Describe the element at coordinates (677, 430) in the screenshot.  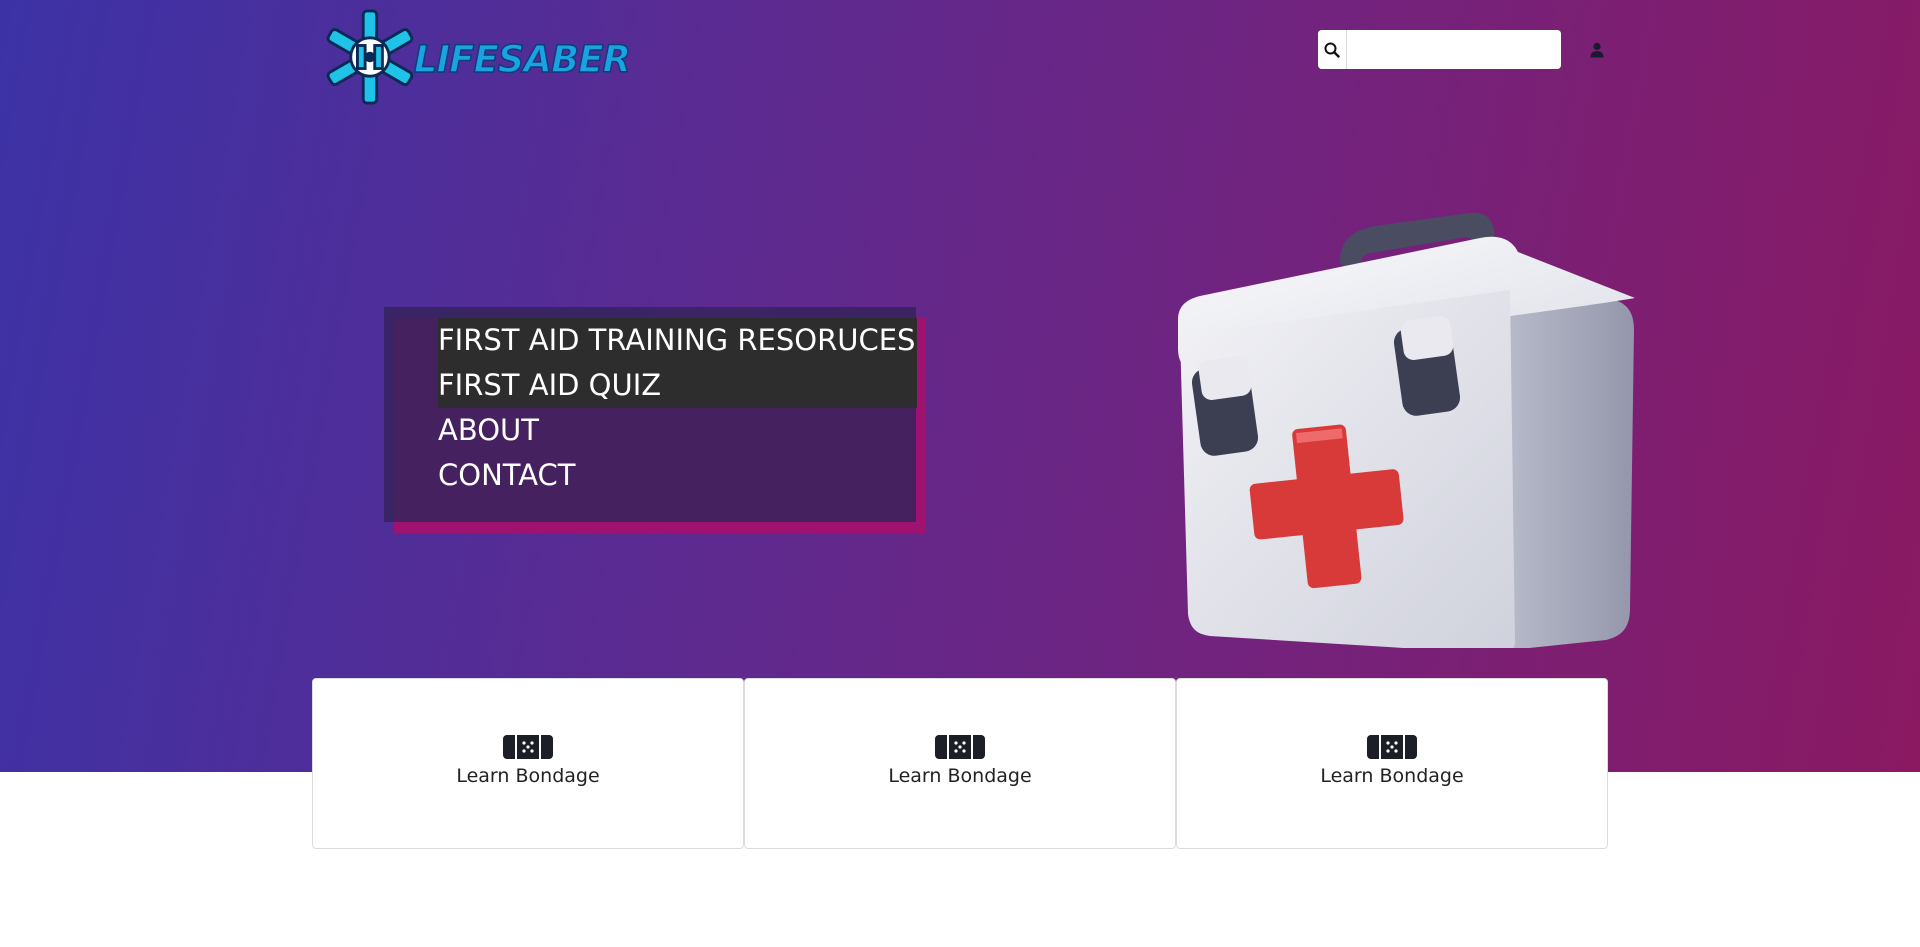
I see `nav-item-about: ABOUT` at that location.